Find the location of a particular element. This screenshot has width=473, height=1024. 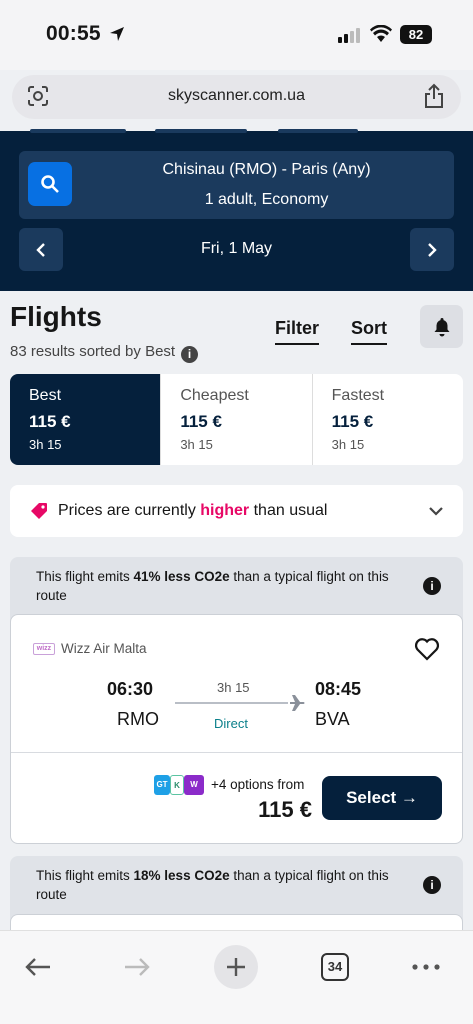

route-text: Chisinau (RMO) - Paris (Any) is located at coordinates (266, 169).